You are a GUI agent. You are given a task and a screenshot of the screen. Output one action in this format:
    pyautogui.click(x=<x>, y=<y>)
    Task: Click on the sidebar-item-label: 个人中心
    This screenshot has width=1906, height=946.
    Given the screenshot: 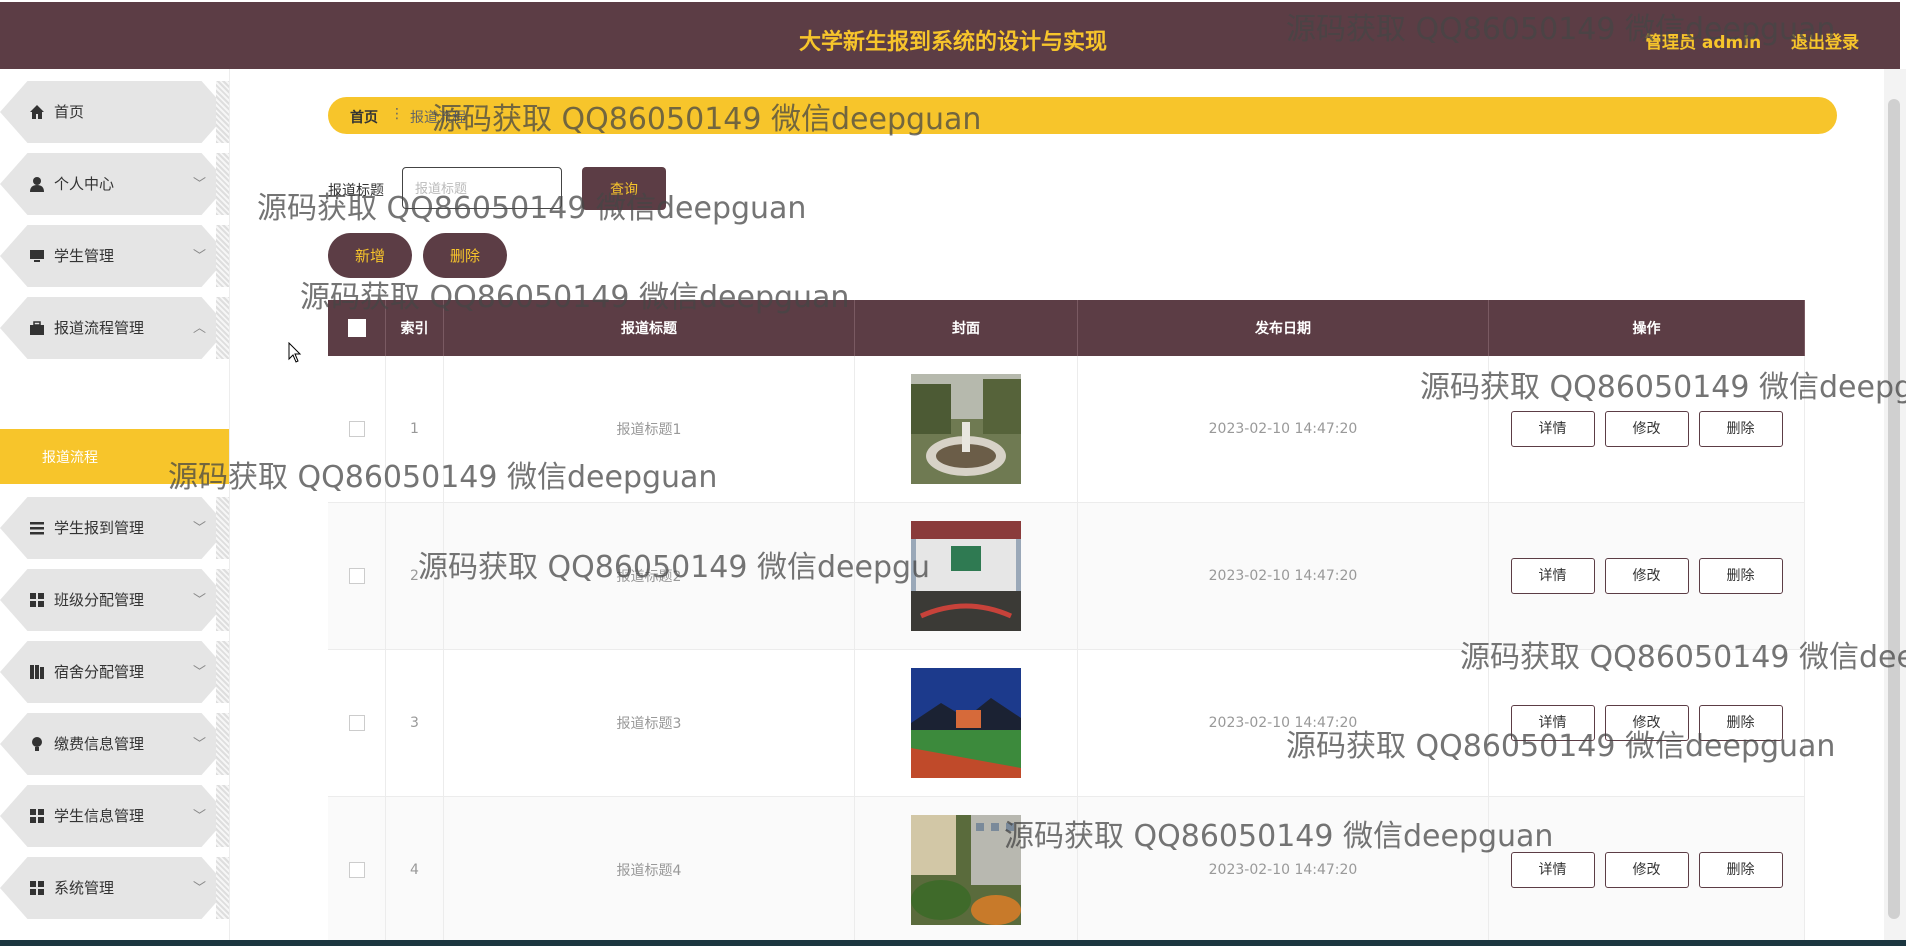 What is the action you would take?
    pyautogui.click(x=84, y=184)
    